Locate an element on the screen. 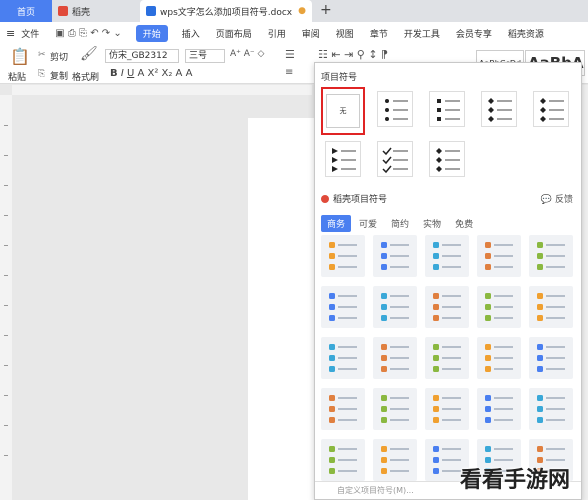 This screenshot has width=588, height=500. menu-chapter: 章节 is located at coordinates (379, 33).